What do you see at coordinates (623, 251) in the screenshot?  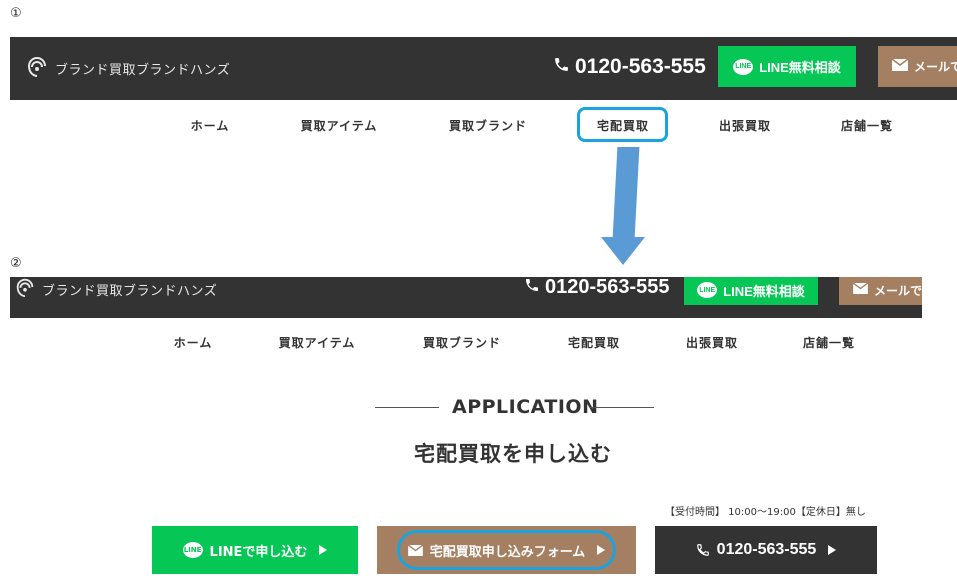 I see `down-arrow-icon` at bounding box center [623, 251].